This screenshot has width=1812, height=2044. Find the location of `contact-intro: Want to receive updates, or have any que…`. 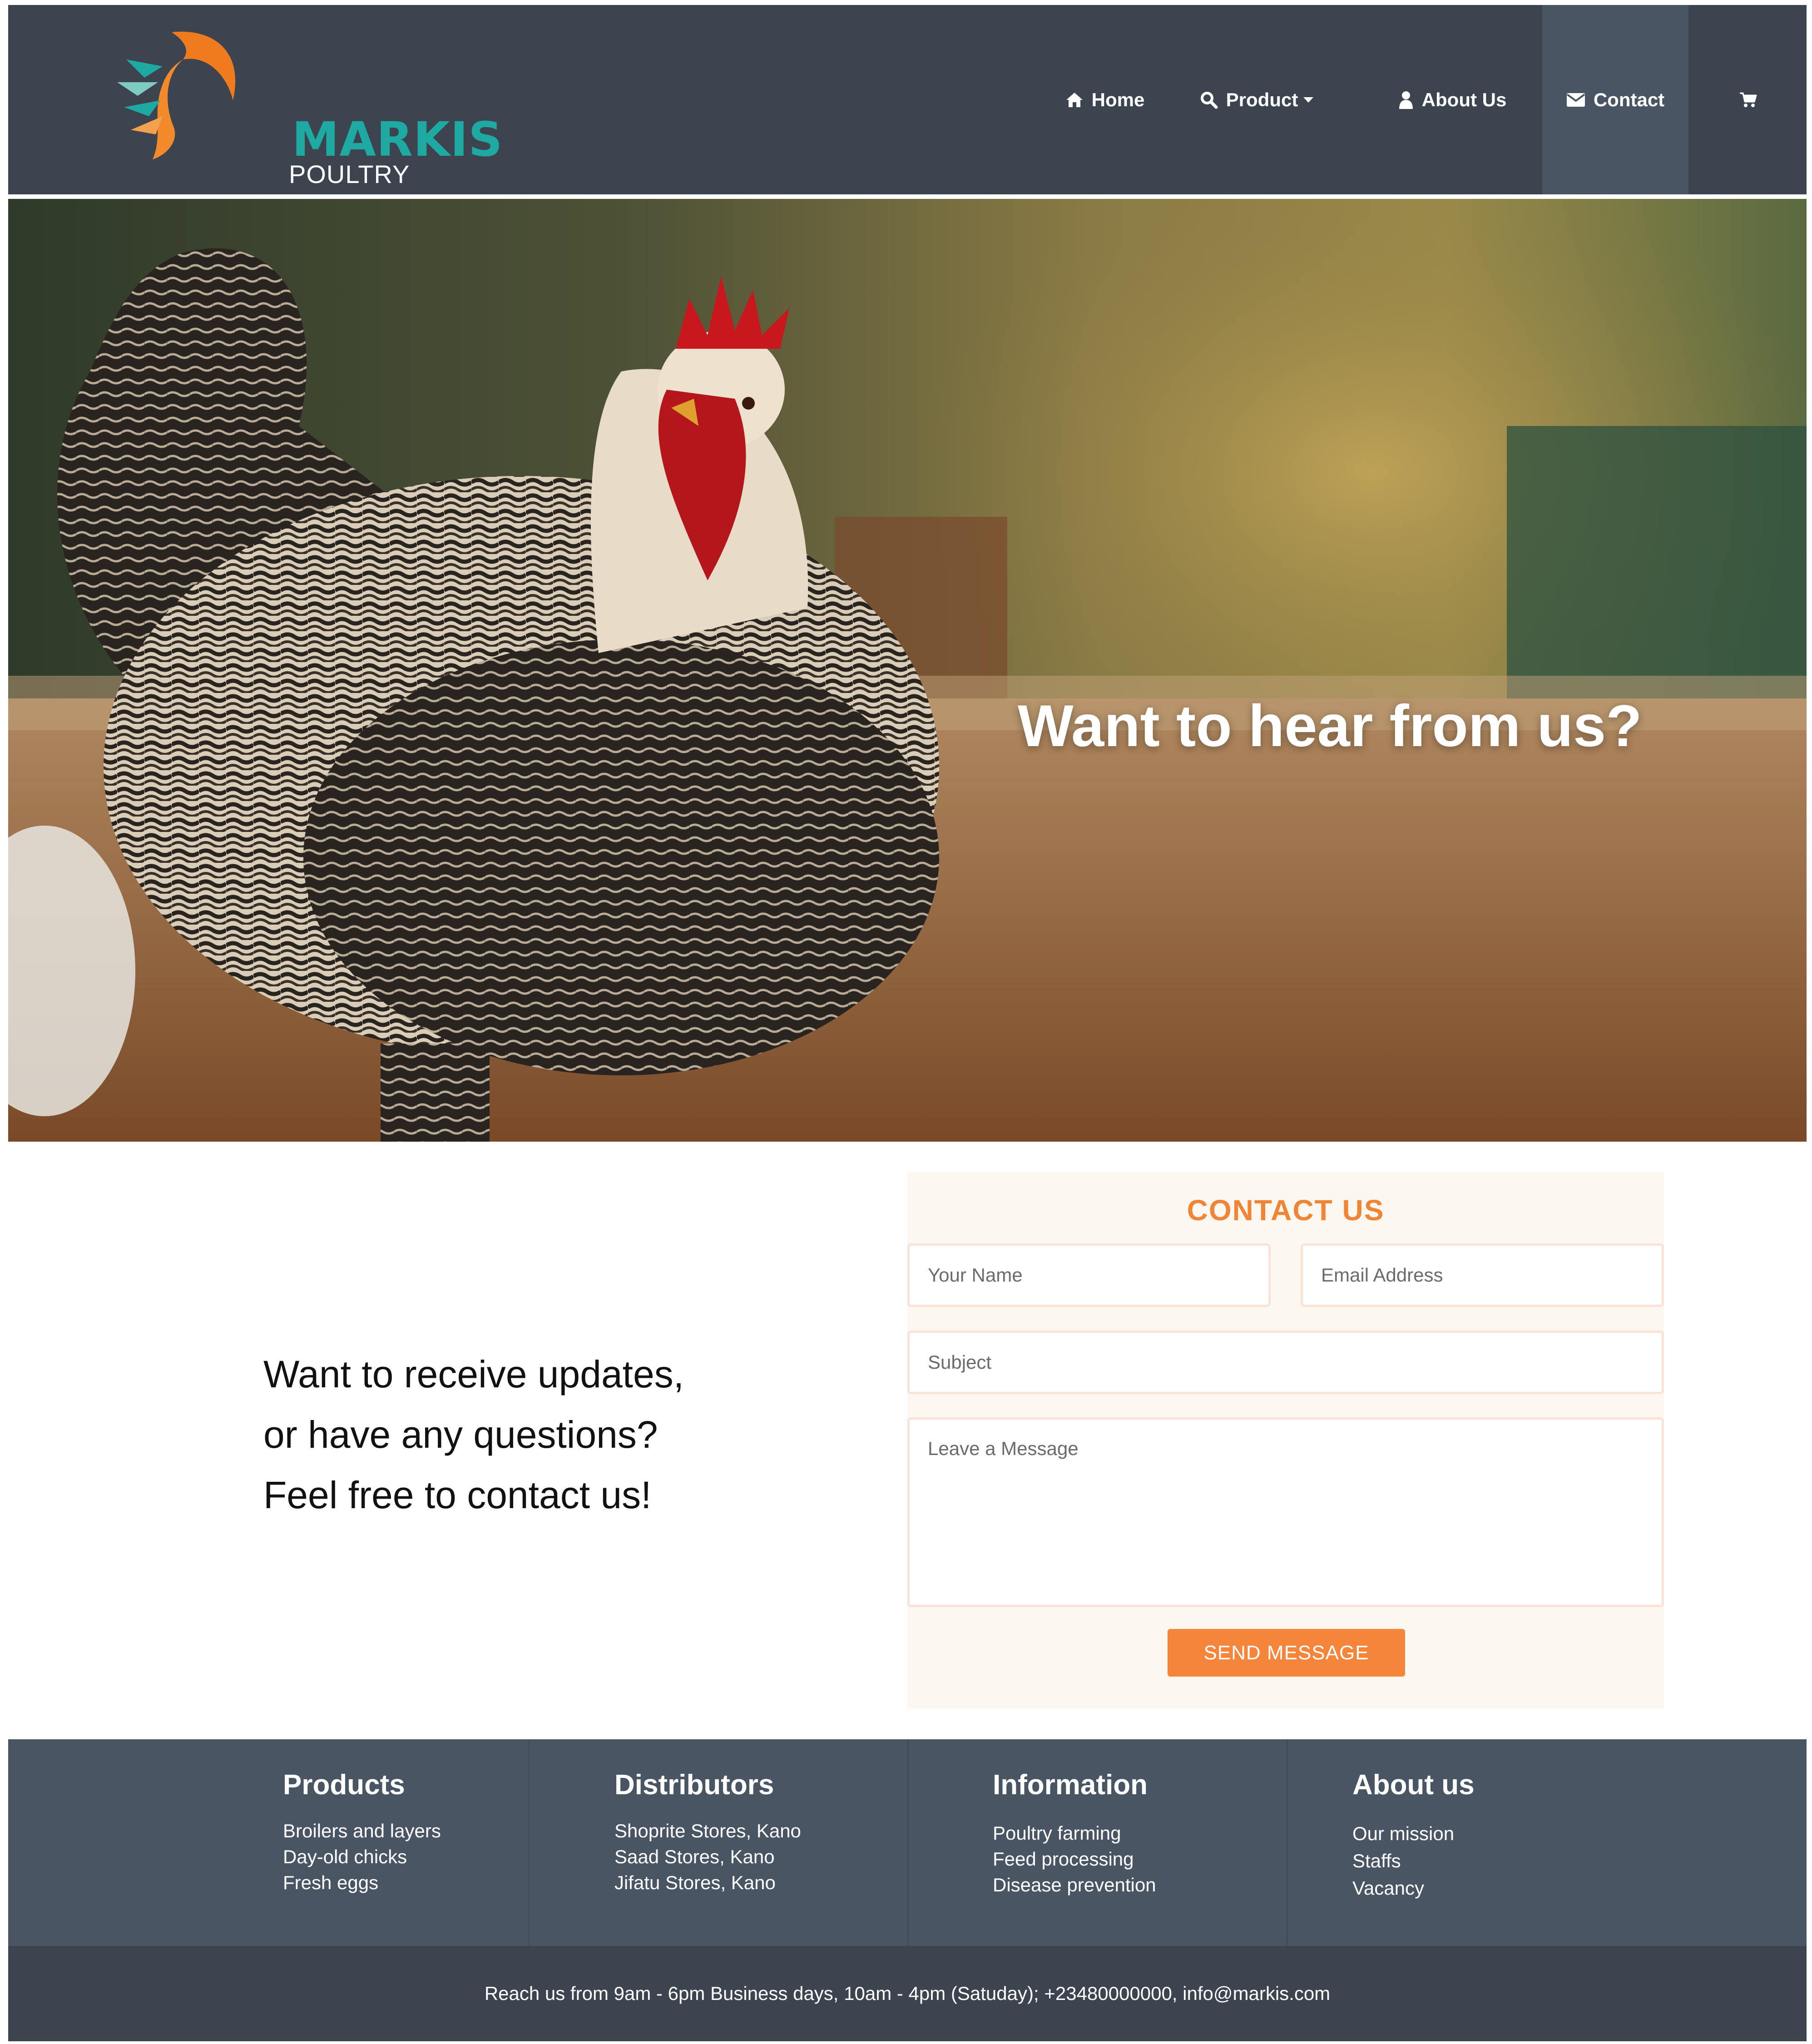

contact-intro: Want to receive updates, or have any que… is located at coordinates (535, 1434).